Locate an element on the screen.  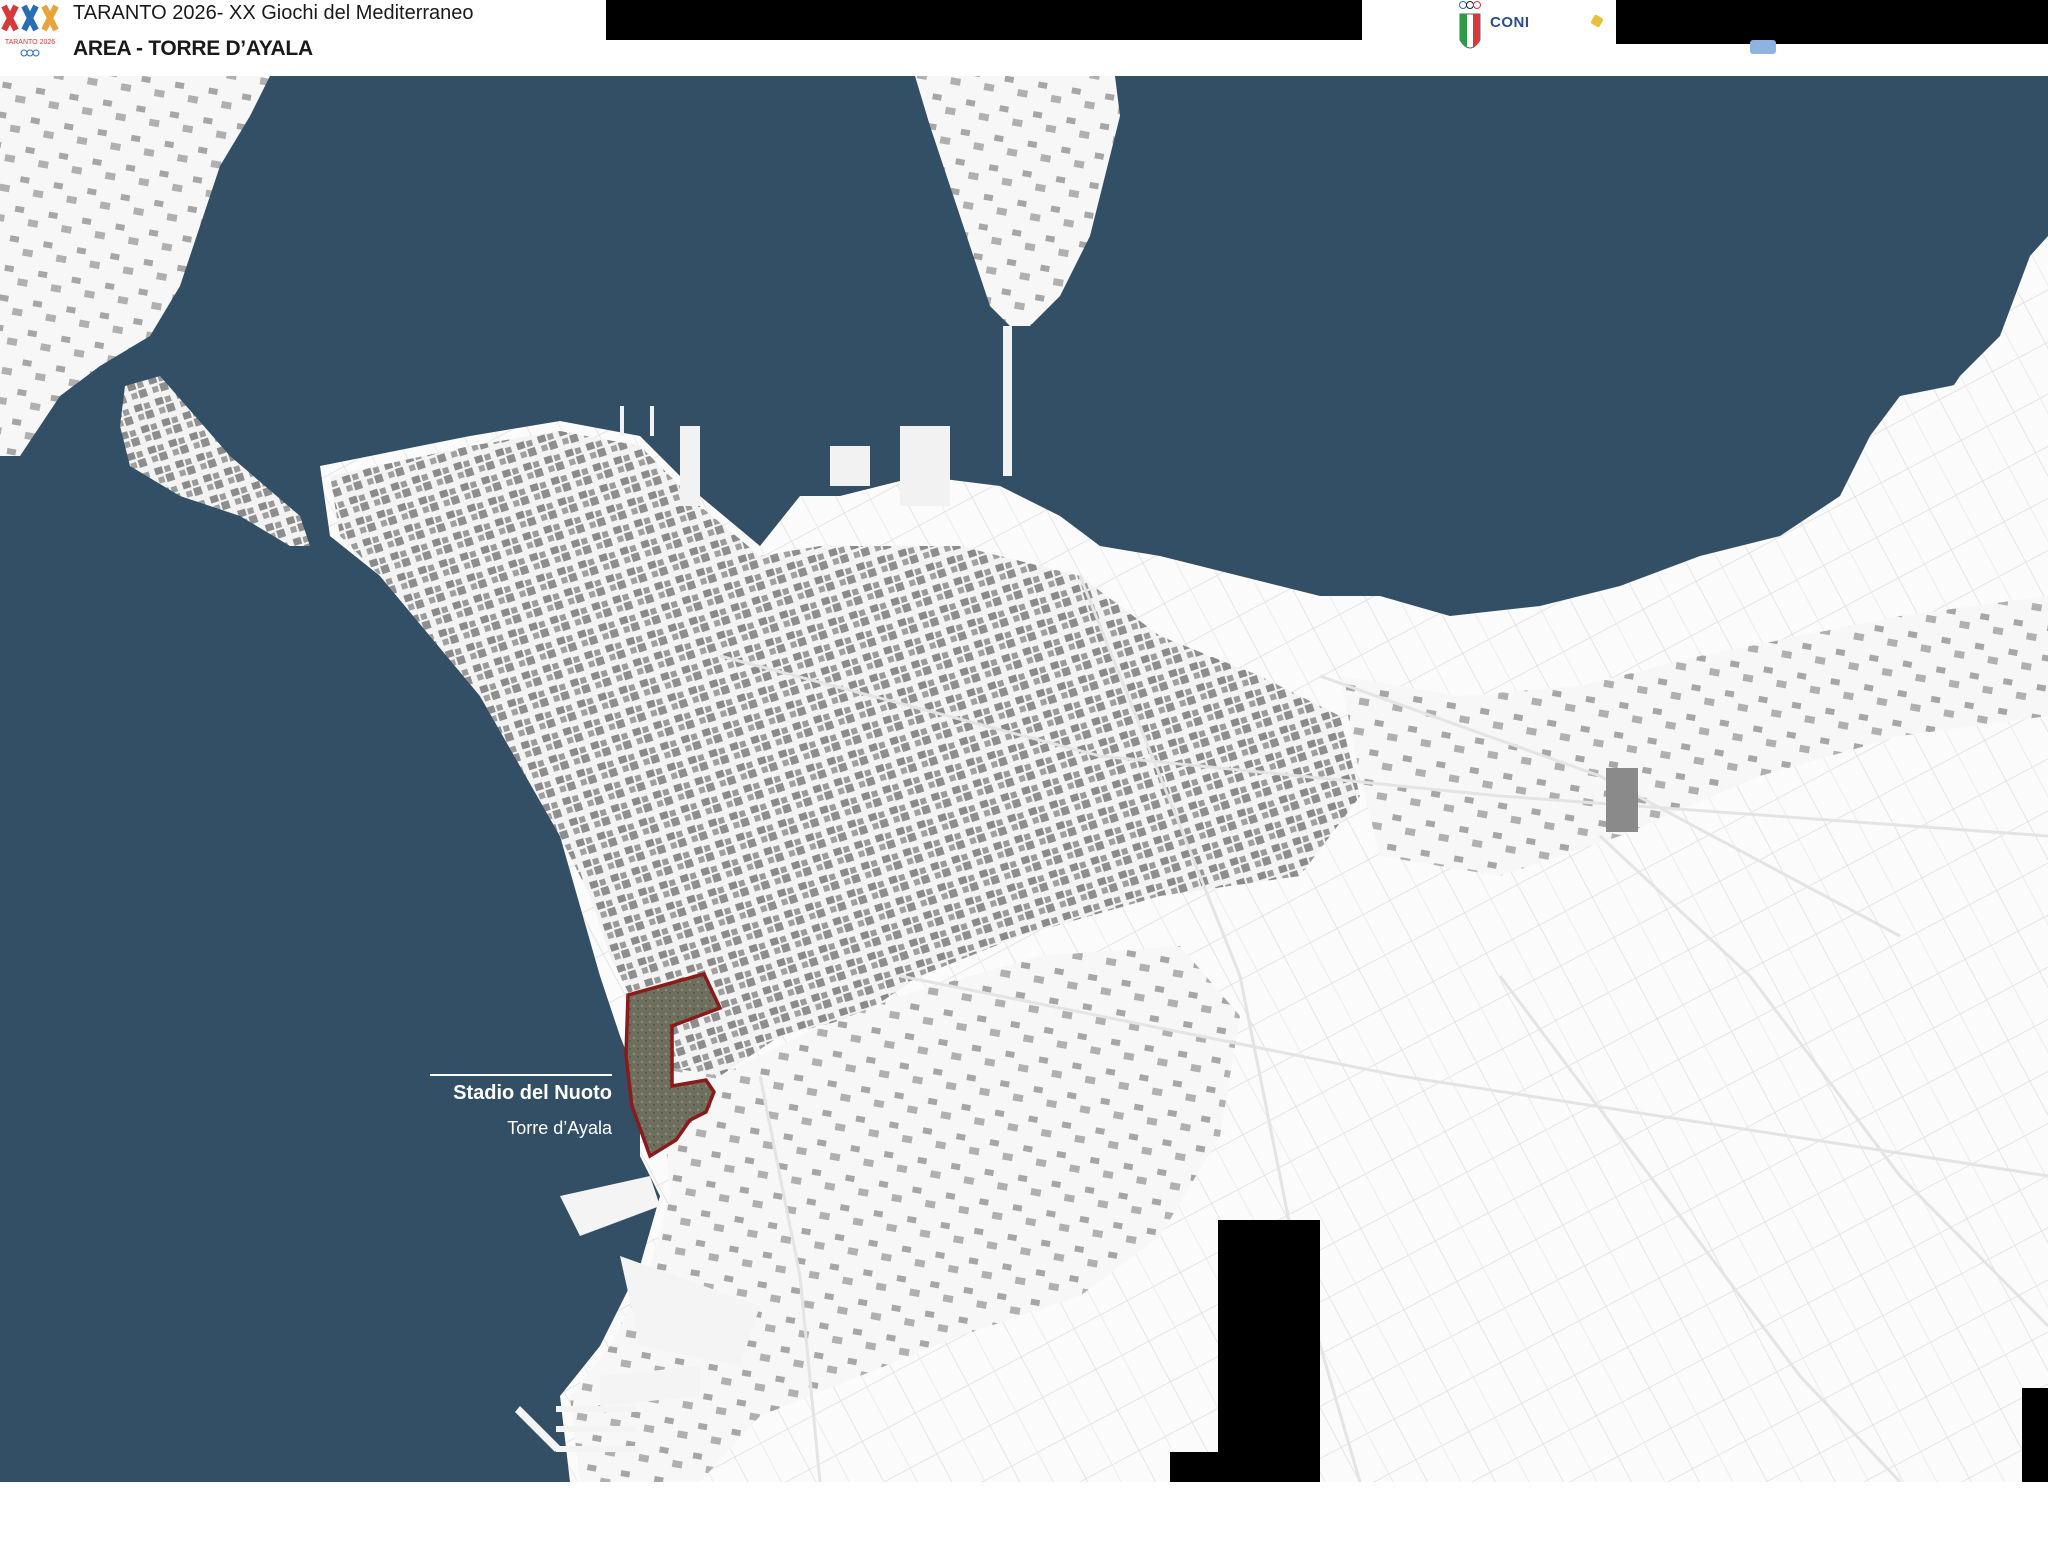
event-title: TARANTO 2026- XX Giochi del Mediterraneo is located at coordinates (273, 13).